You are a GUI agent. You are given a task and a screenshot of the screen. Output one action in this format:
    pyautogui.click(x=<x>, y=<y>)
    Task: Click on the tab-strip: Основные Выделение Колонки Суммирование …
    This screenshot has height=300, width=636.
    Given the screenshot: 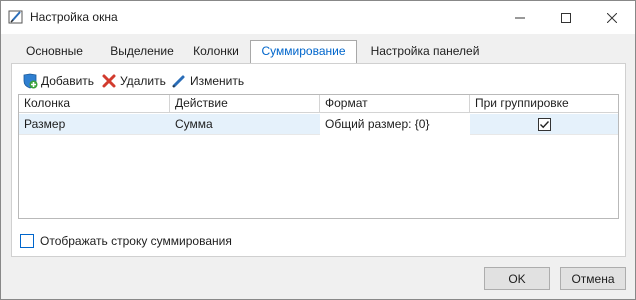 What is the action you would take?
    pyautogui.click(x=318, y=52)
    